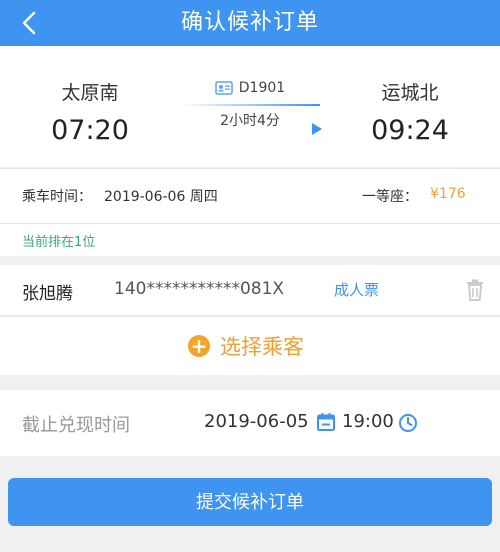 This screenshot has height=552, width=500. I want to click on deadline-time: 19:00, so click(368, 421).